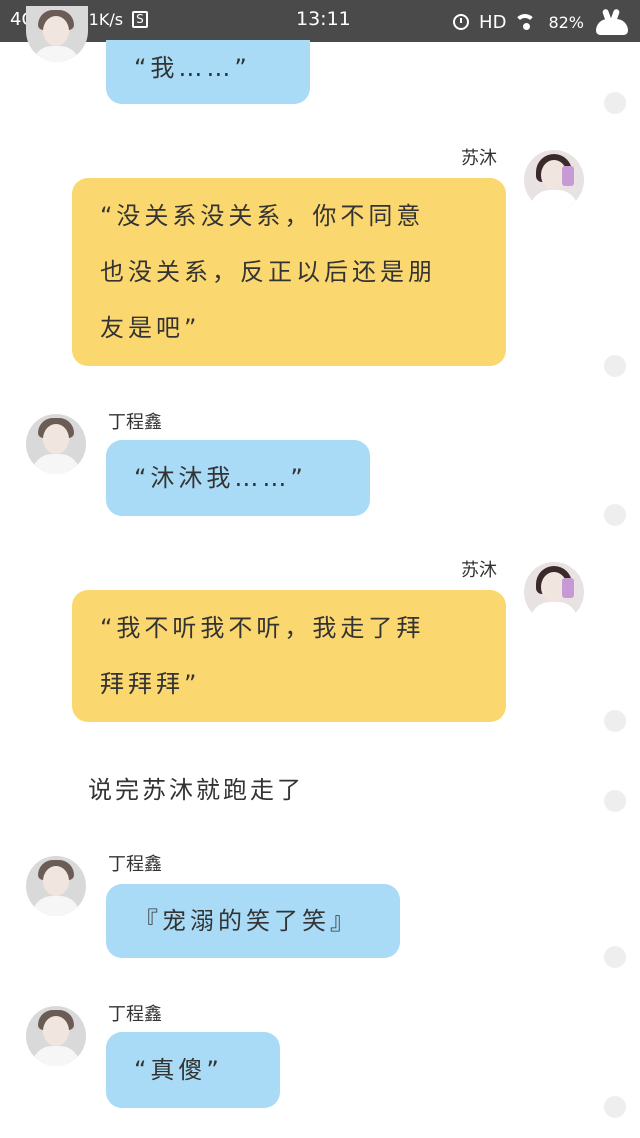 The image size is (640, 1138). I want to click on message-bubble: 『宠溺的笑了笑』, so click(253, 921).